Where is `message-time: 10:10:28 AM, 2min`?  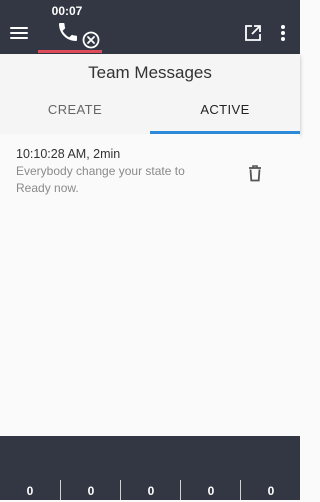 message-time: 10:10:28 AM, 2min is located at coordinates (68, 154).